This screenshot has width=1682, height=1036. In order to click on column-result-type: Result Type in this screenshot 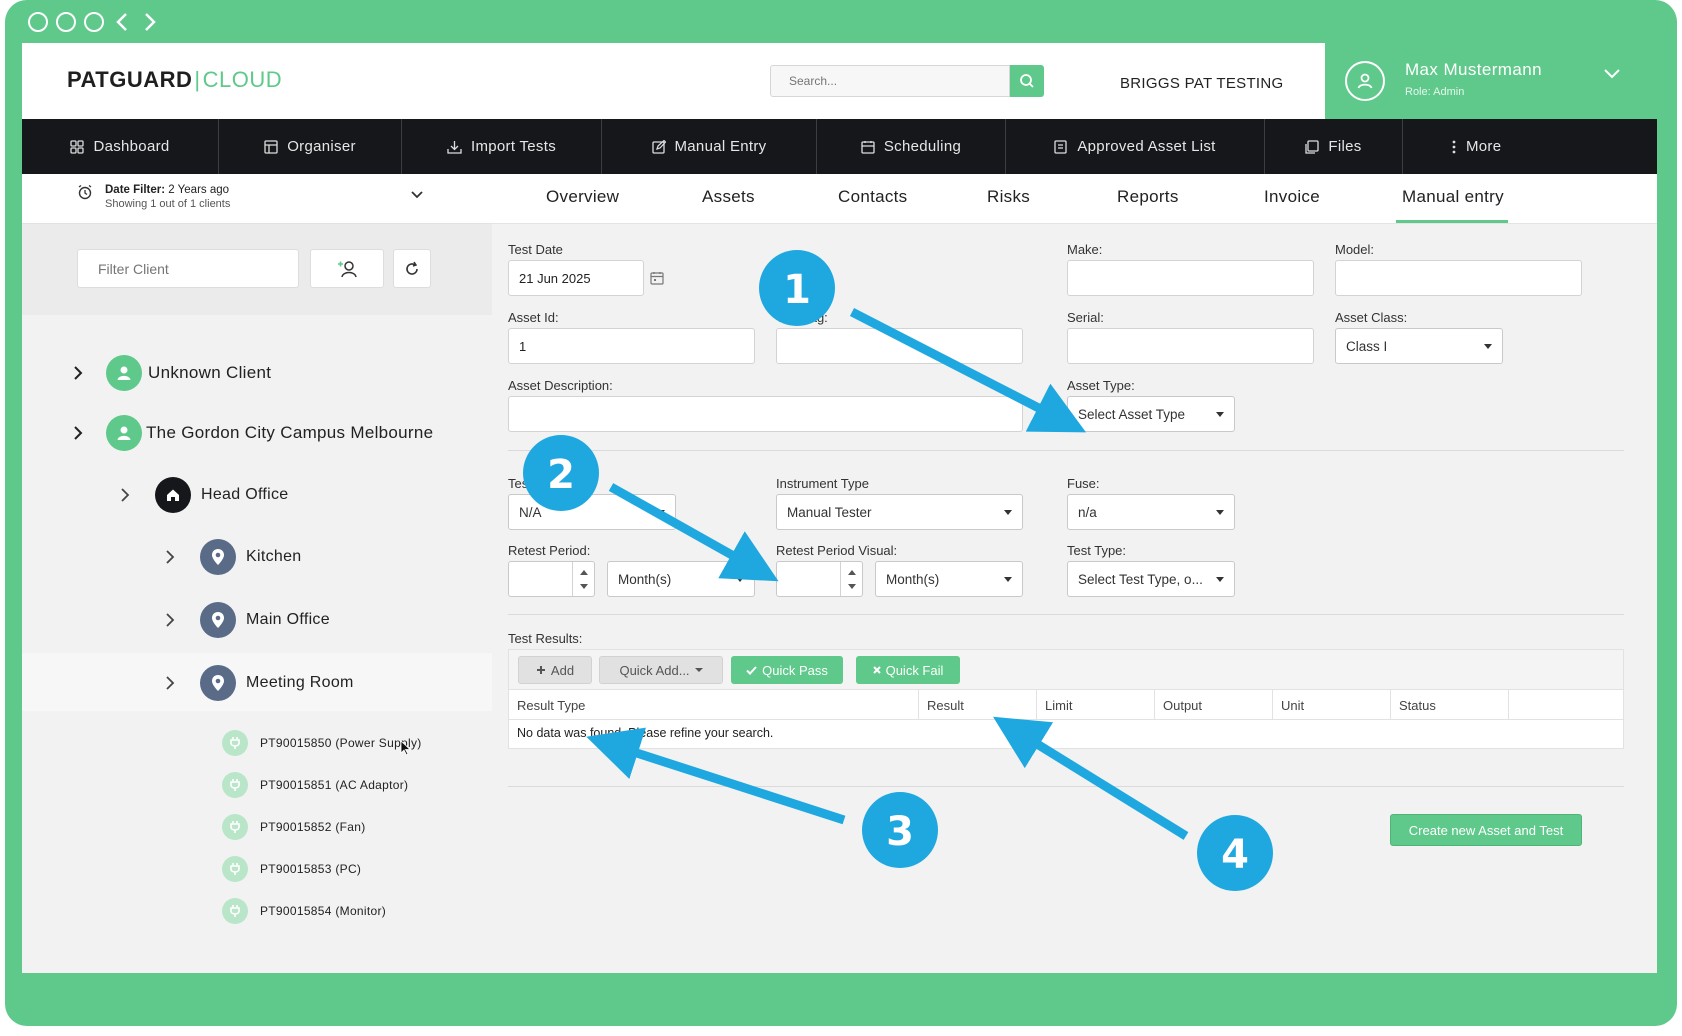, I will do `click(714, 705)`.